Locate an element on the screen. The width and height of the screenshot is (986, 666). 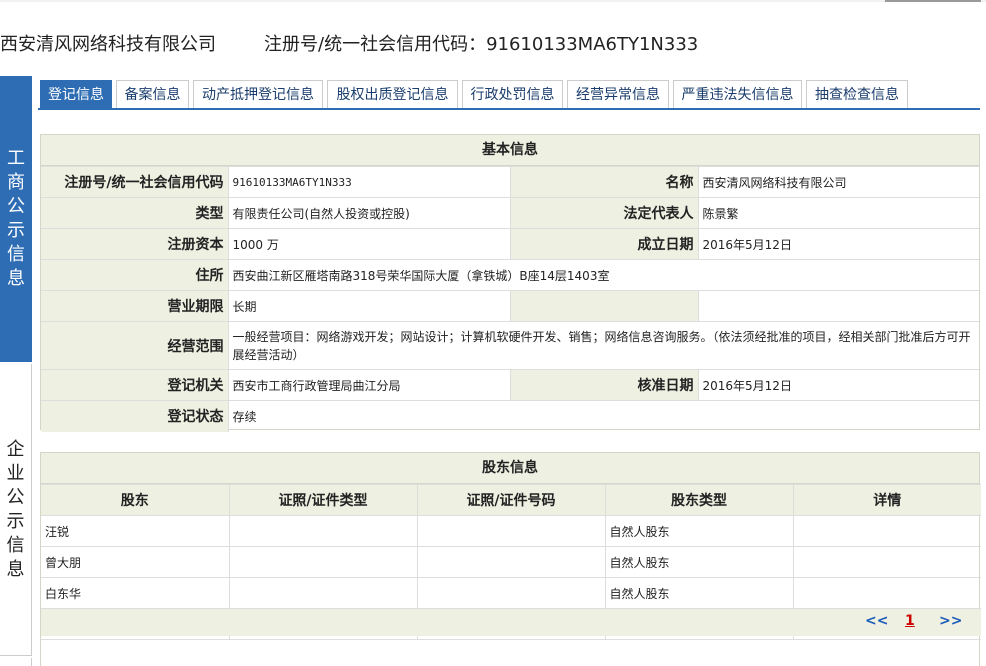
side-tab-gongshang-info: 工 商 公 示 信 息 is located at coordinates (16, 219).